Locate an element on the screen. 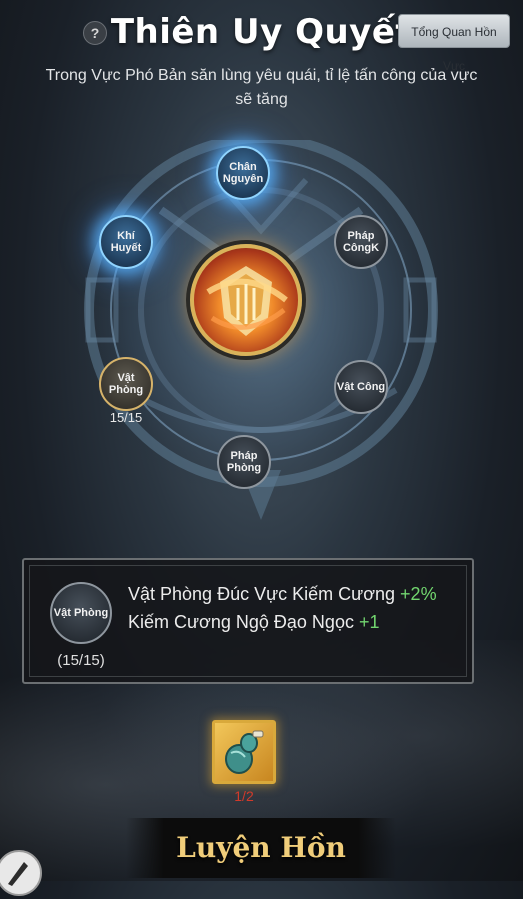 The image size is (523, 899). stat-line-2-bonus: +1 is located at coordinates (369, 622).